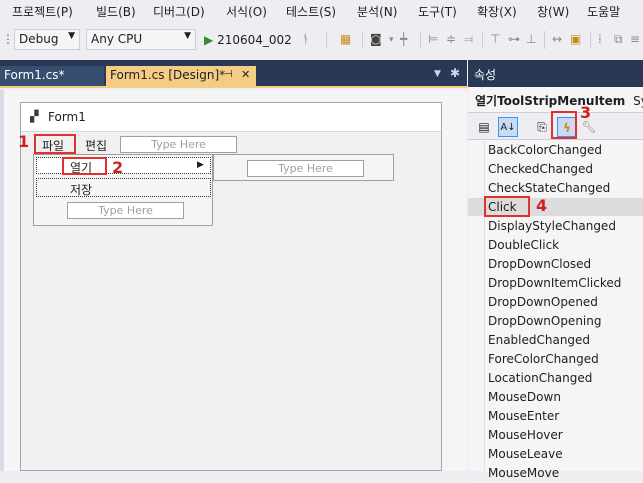 The height and width of the screenshot is (483, 643). What do you see at coordinates (555, 359) in the screenshot?
I see `event-row: ForeColorChanged` at bounding box center [555, 359].